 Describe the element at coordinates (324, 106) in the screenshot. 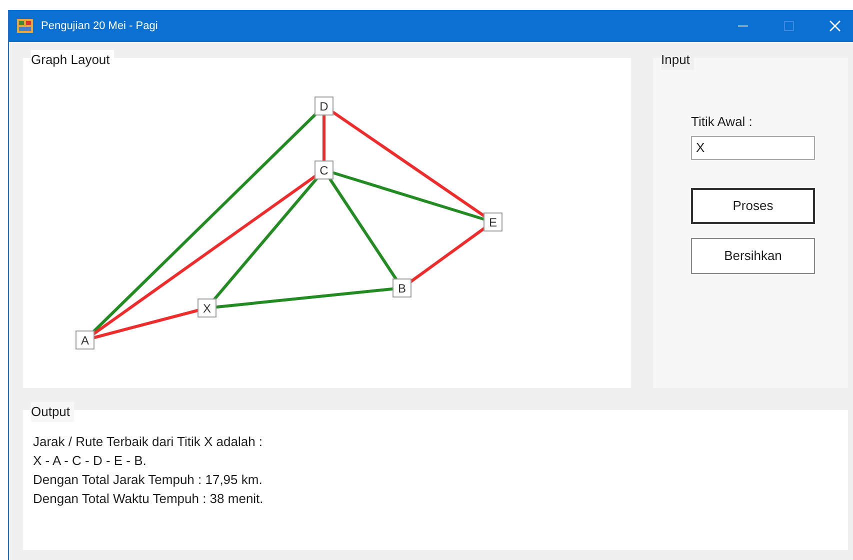

I see `graph-node: D` at that location.